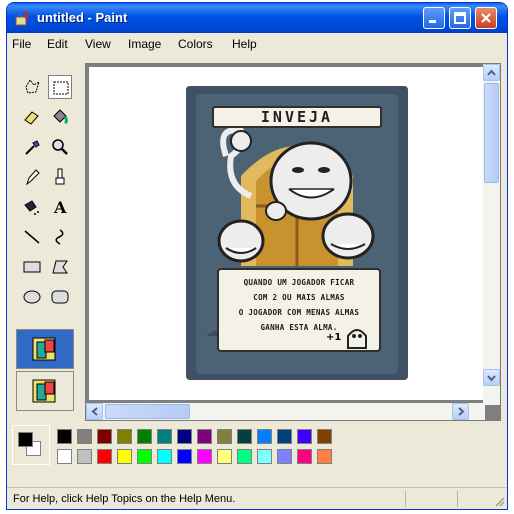 The height and width of the screenshot is (514, 514). What do you see at coordinates (60, 87) in the screenshot?
I see `select-icon` at bounding box center [60, 87].